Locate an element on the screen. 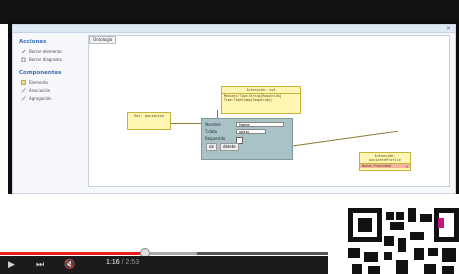  sidebar-item-label: Elemento is located at coordinates (39, 82).